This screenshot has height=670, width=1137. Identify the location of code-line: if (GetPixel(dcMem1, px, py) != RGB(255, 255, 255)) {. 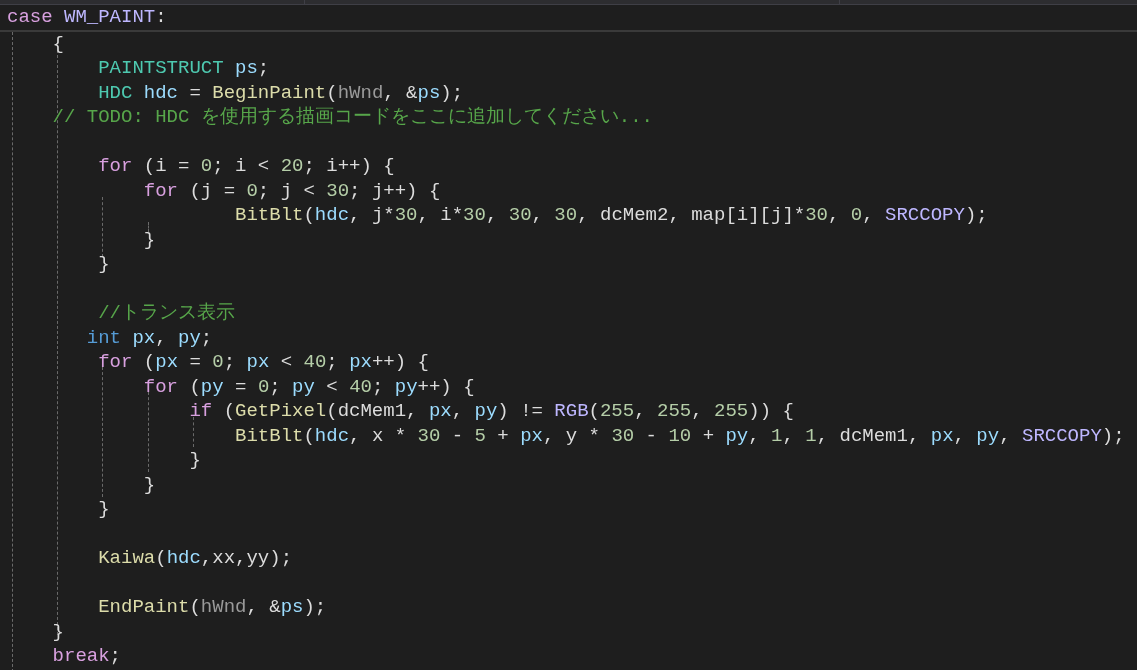
(491, 411).